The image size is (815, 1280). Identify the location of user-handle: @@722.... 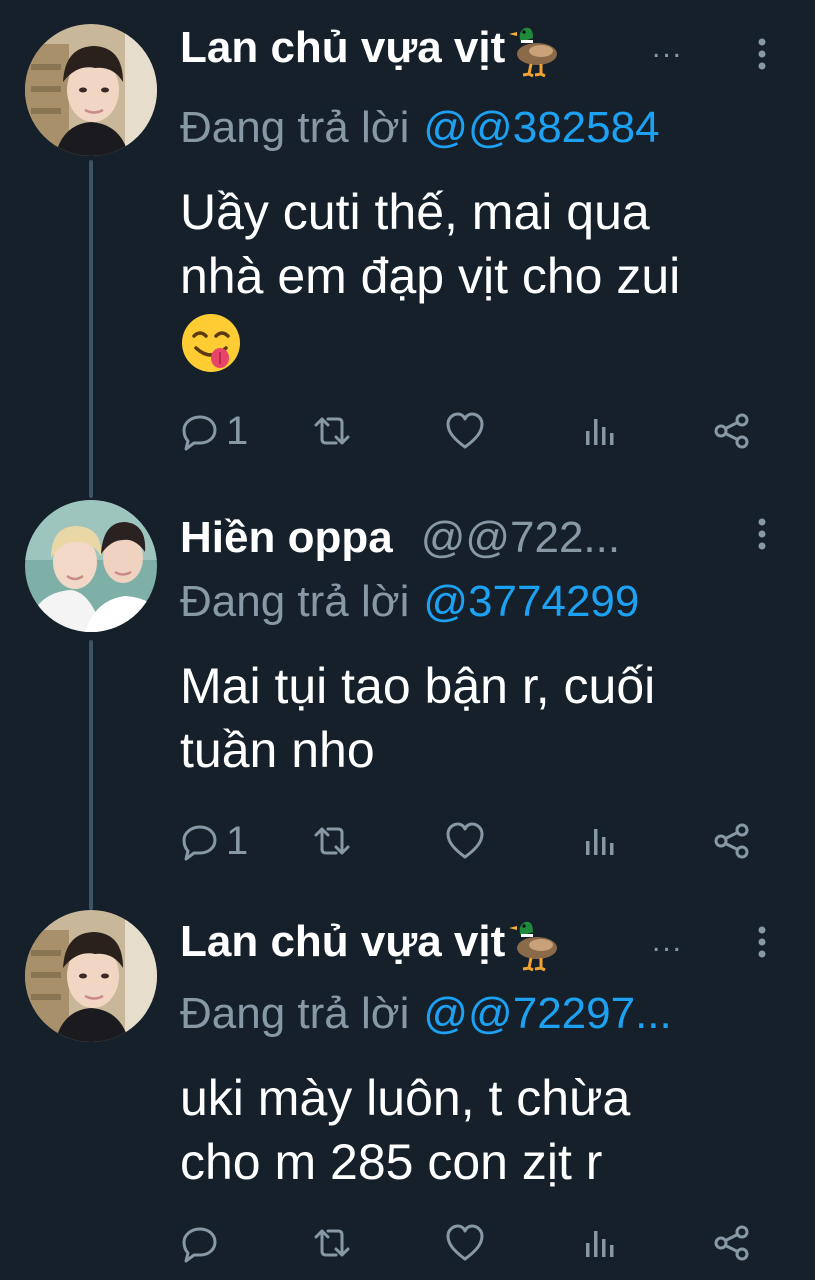
(520, 537).